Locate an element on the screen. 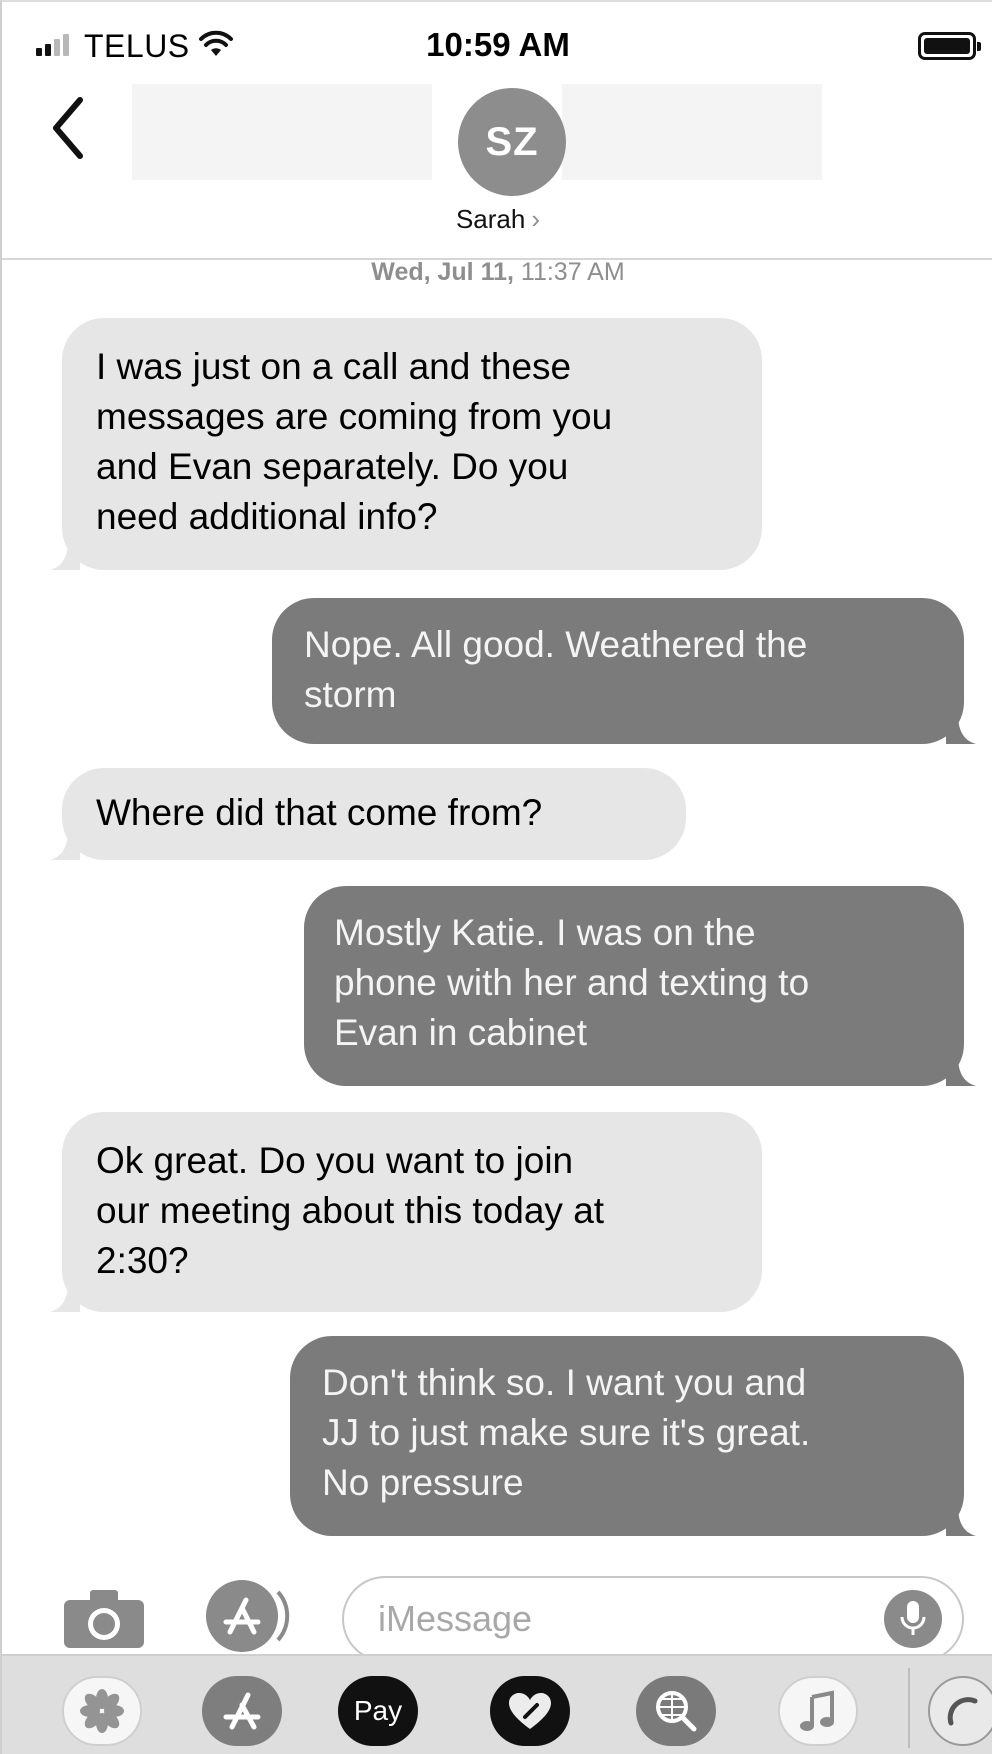 Image resolution: width=992 pixels, height=1754 pixels. back-button is located at coordinates (68, 128).